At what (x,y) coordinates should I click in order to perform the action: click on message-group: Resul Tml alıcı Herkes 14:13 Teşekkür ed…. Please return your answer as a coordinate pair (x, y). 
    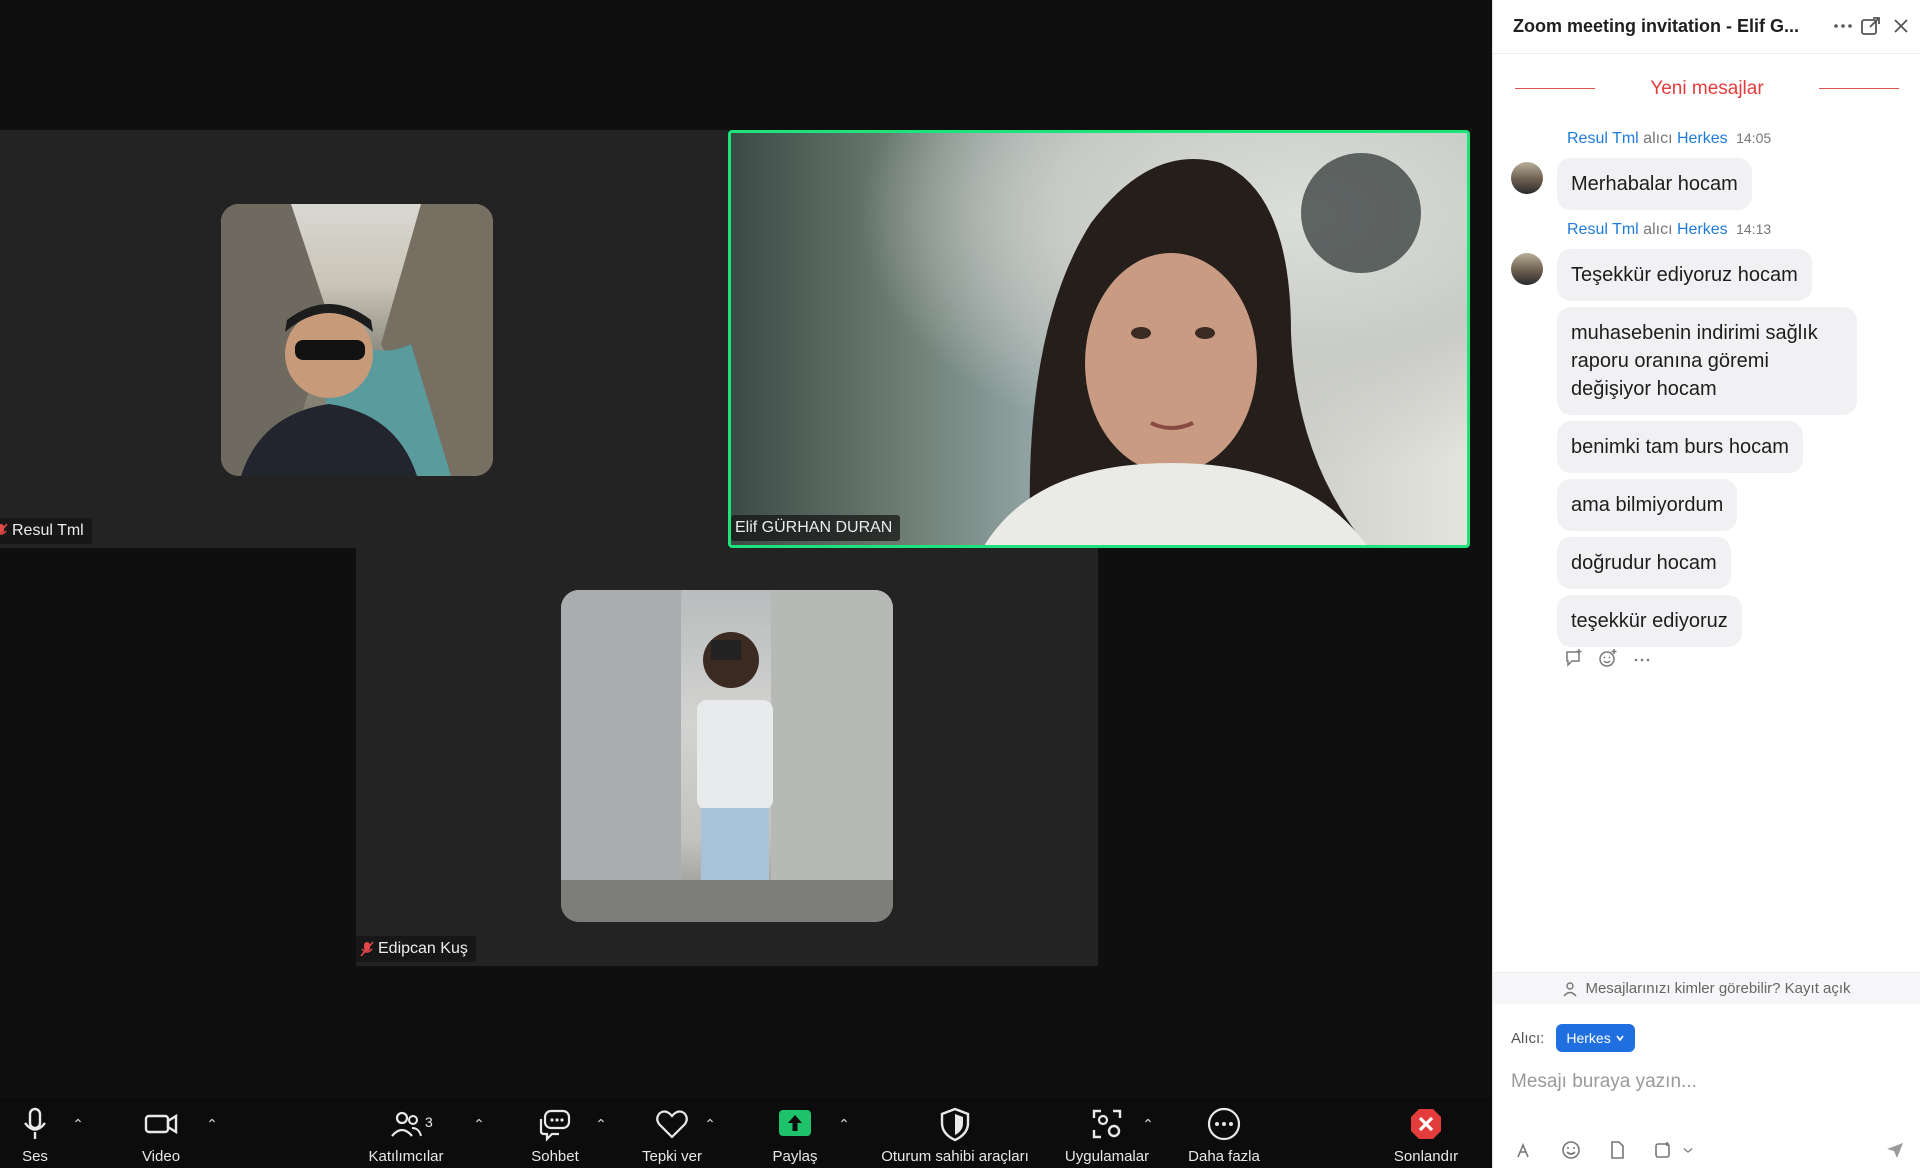
    Looking at the image, I should click on (1711, 434).